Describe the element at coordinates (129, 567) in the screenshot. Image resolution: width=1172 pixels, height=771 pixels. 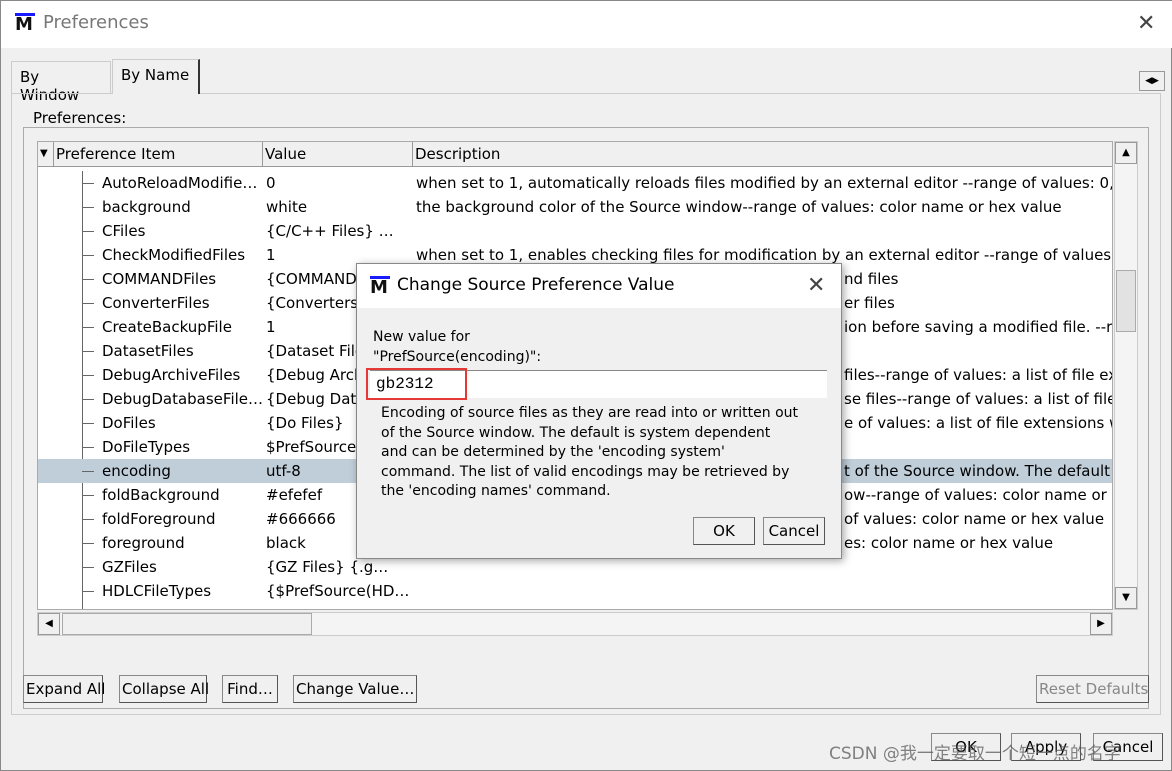
I see `pref-item-name: GZFiles` at that location.